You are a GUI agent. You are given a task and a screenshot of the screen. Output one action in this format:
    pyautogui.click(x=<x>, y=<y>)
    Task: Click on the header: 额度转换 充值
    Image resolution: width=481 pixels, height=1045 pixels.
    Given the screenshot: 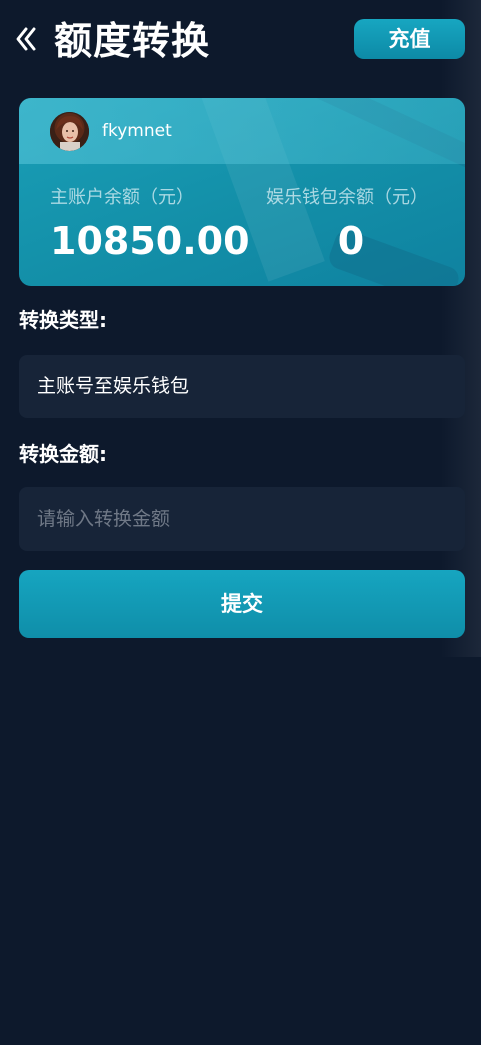 What is the action you would take?
    pyautogui.click(x=240, y=42)
    